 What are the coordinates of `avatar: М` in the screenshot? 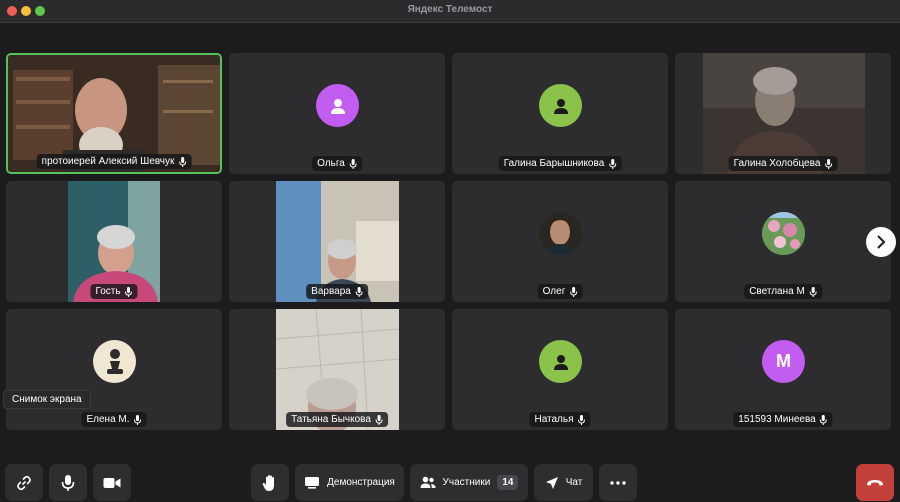 It's located at (783, 361).